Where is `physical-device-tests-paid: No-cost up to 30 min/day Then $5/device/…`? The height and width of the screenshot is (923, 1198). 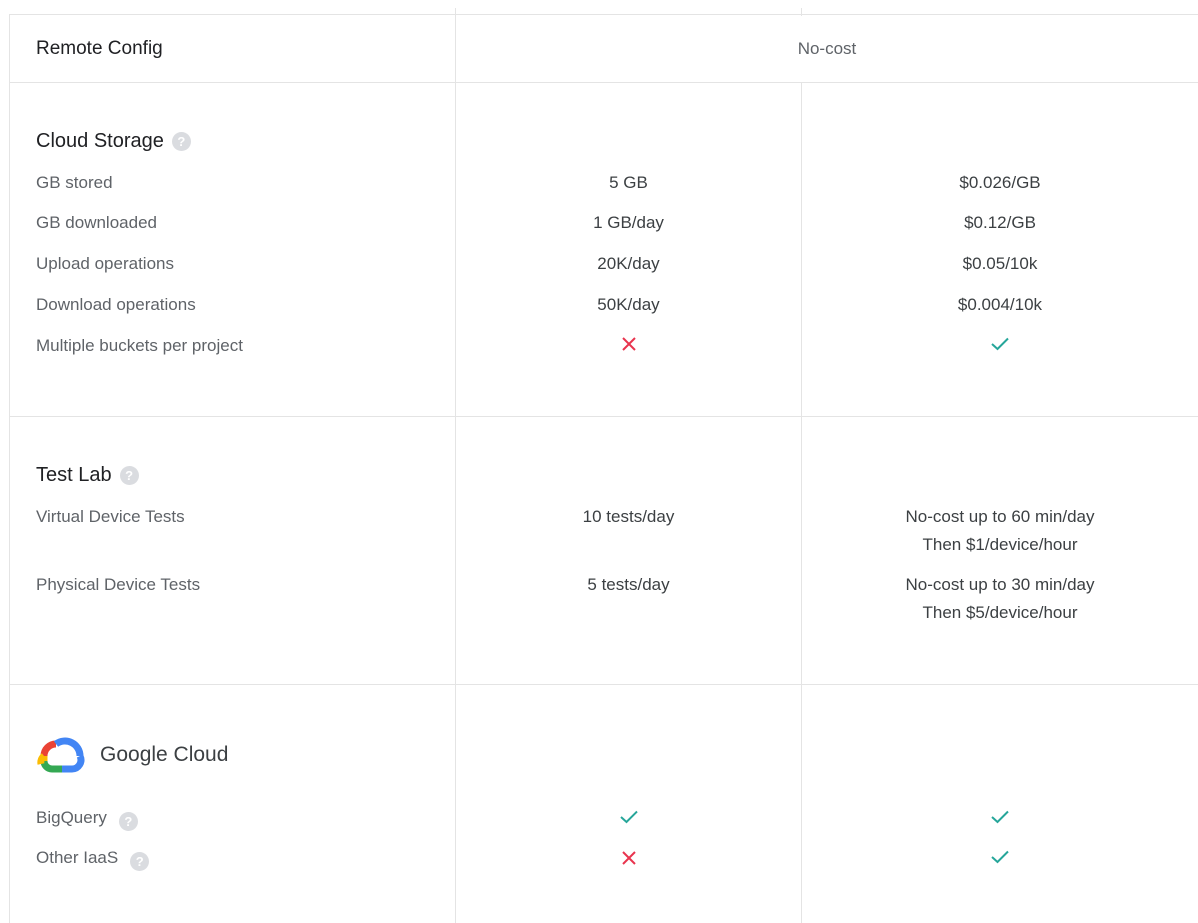 physical-device-tests-paid: No-cost up to 30 min/day Then $5/device/… is located at coordinates (1000, 599).